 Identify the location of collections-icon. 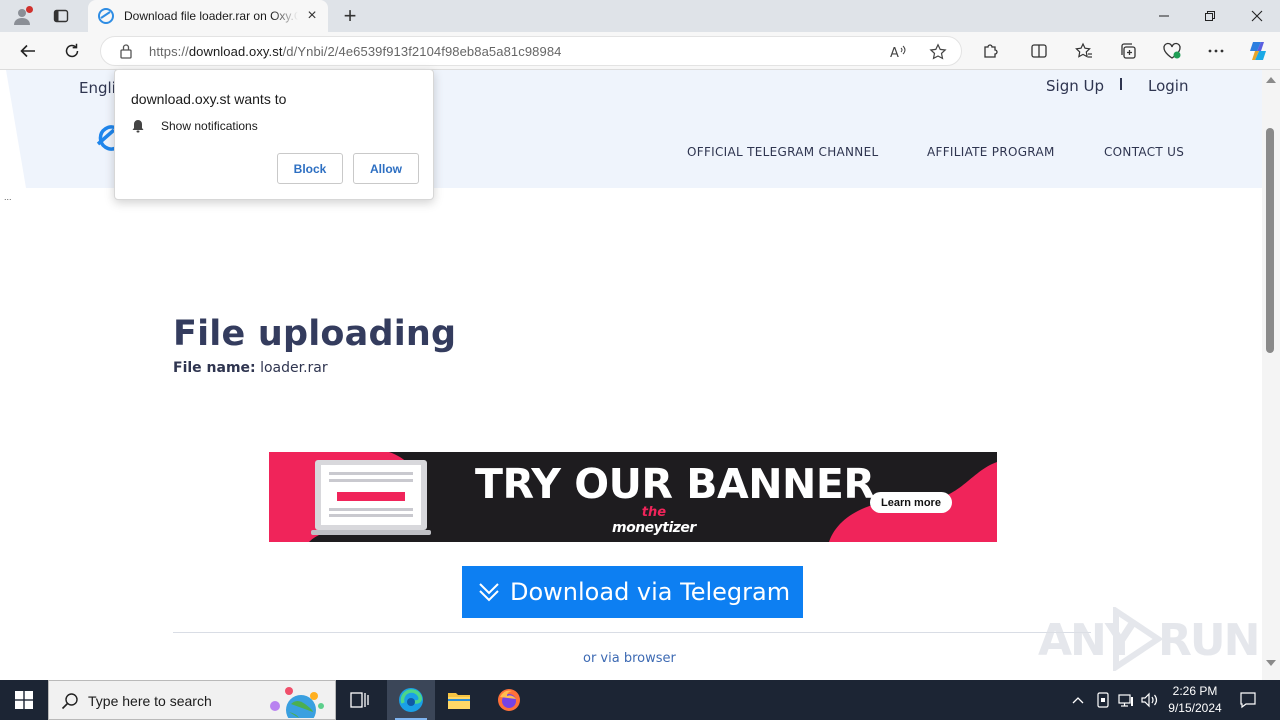
(1128, 51).